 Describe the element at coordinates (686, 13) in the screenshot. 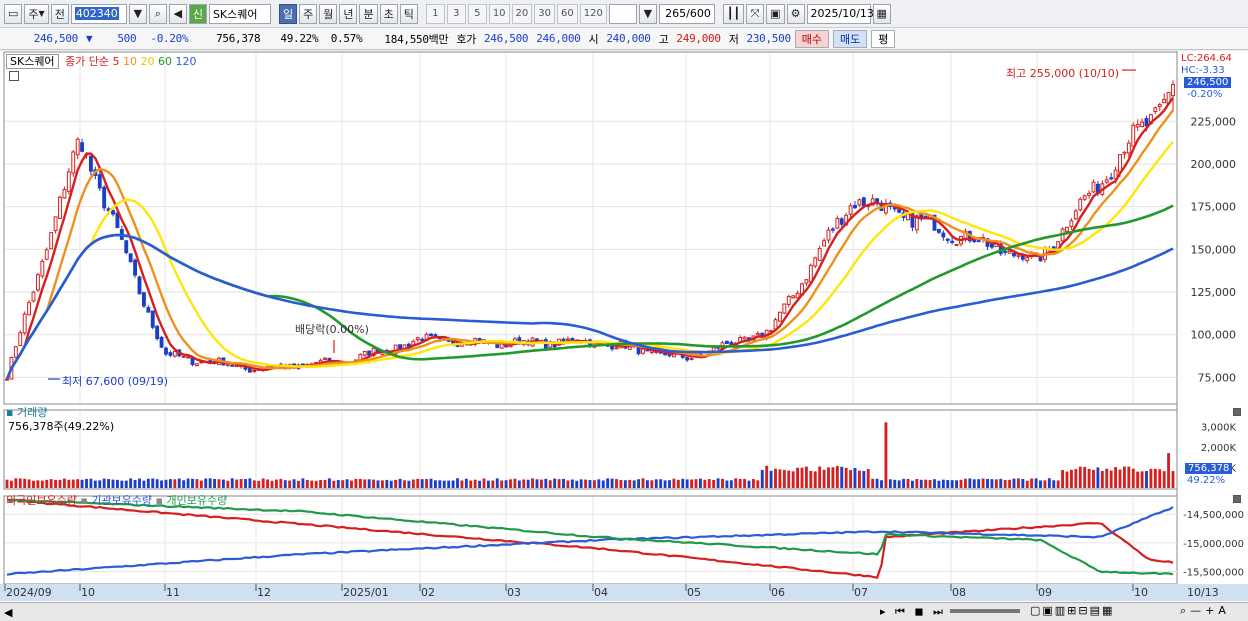

I see `count-display: 265/600` at that location.